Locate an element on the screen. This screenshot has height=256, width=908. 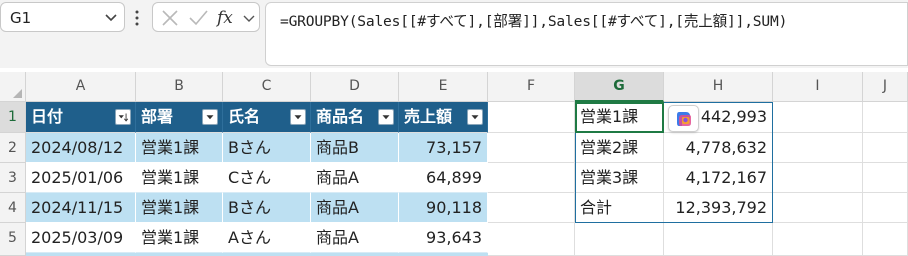
table-cell: 64,899 is located at coordinates (443, 178).